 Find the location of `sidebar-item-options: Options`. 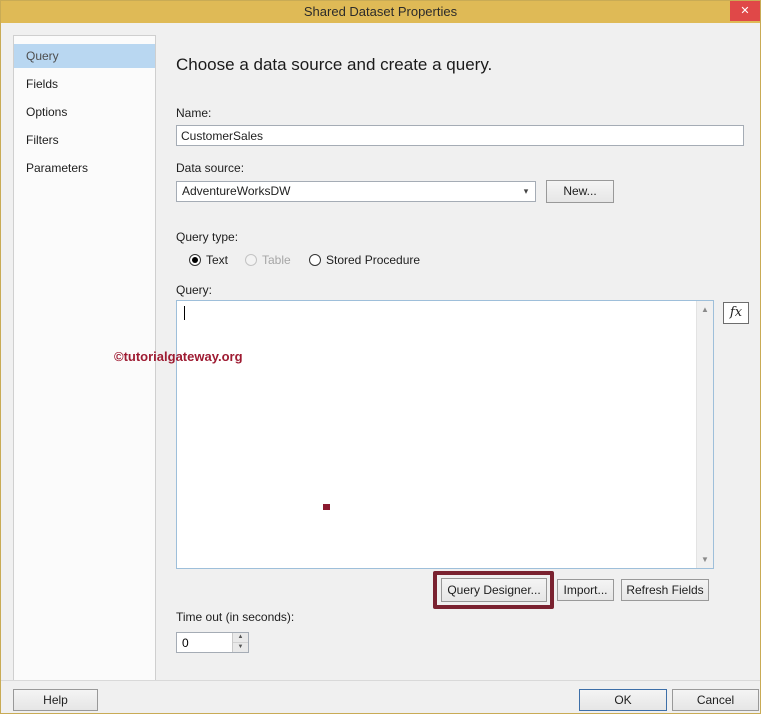

sidebar-item-options: Options is located at coordinates (84, 112).